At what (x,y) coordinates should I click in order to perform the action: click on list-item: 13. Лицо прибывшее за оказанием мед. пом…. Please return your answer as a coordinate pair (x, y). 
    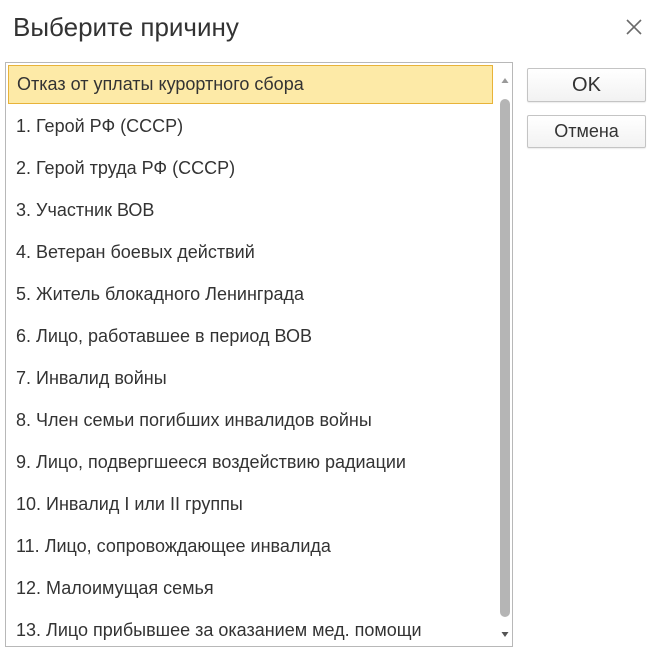
    Looking at the image, I should click on (251, 627).